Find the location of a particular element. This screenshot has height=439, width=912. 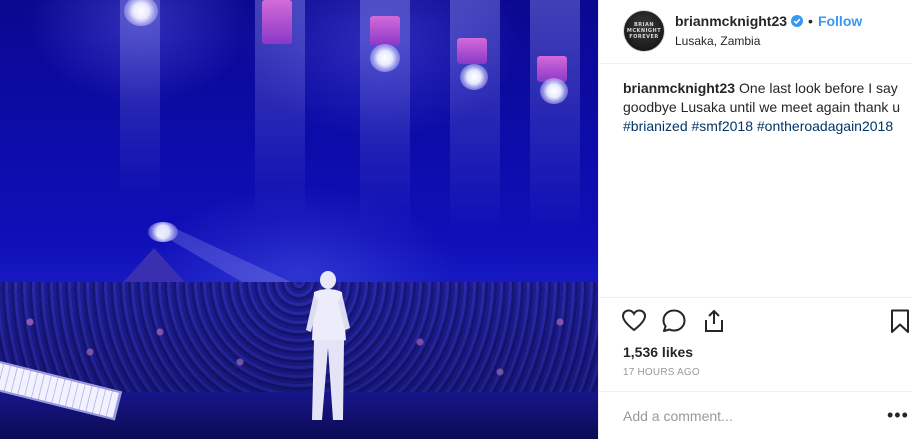

comment-area: ••• is located at coordinates (755, 415).